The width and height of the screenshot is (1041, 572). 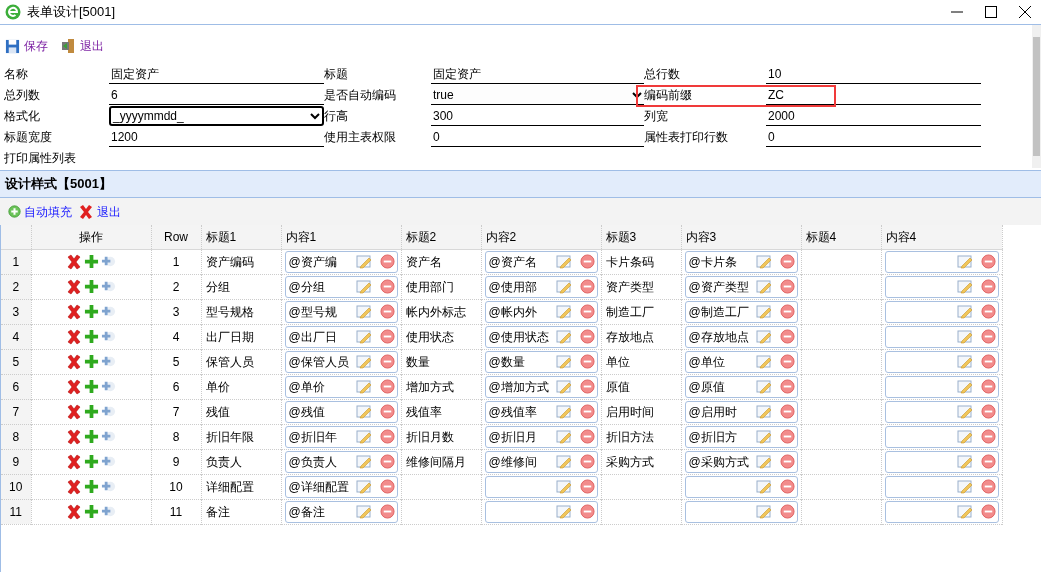 What do you see at coordinates (82, 46) in the screenshot?
I see `exit-button: 退出` at bounding box center [82, 46].